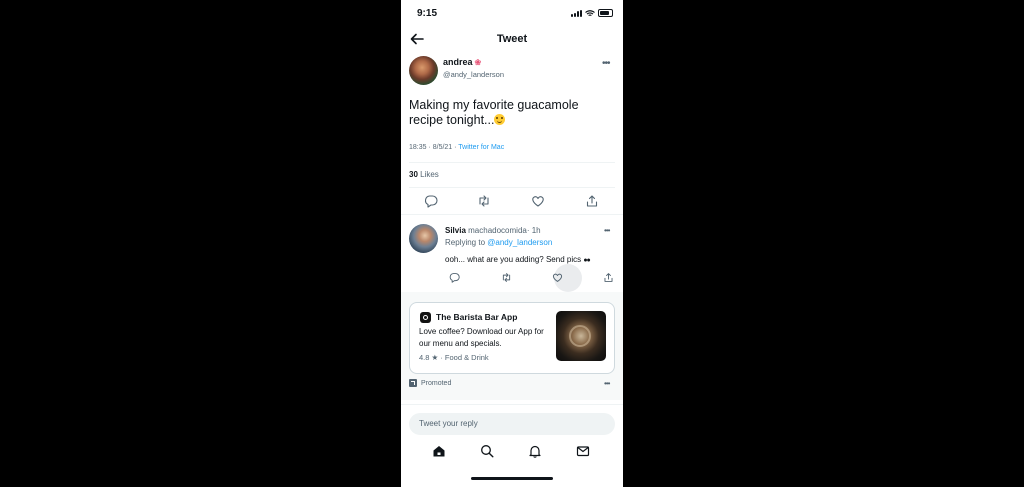 This screenshot has height=487, width=1024. I want to click on status-icons, so click(592, 13).